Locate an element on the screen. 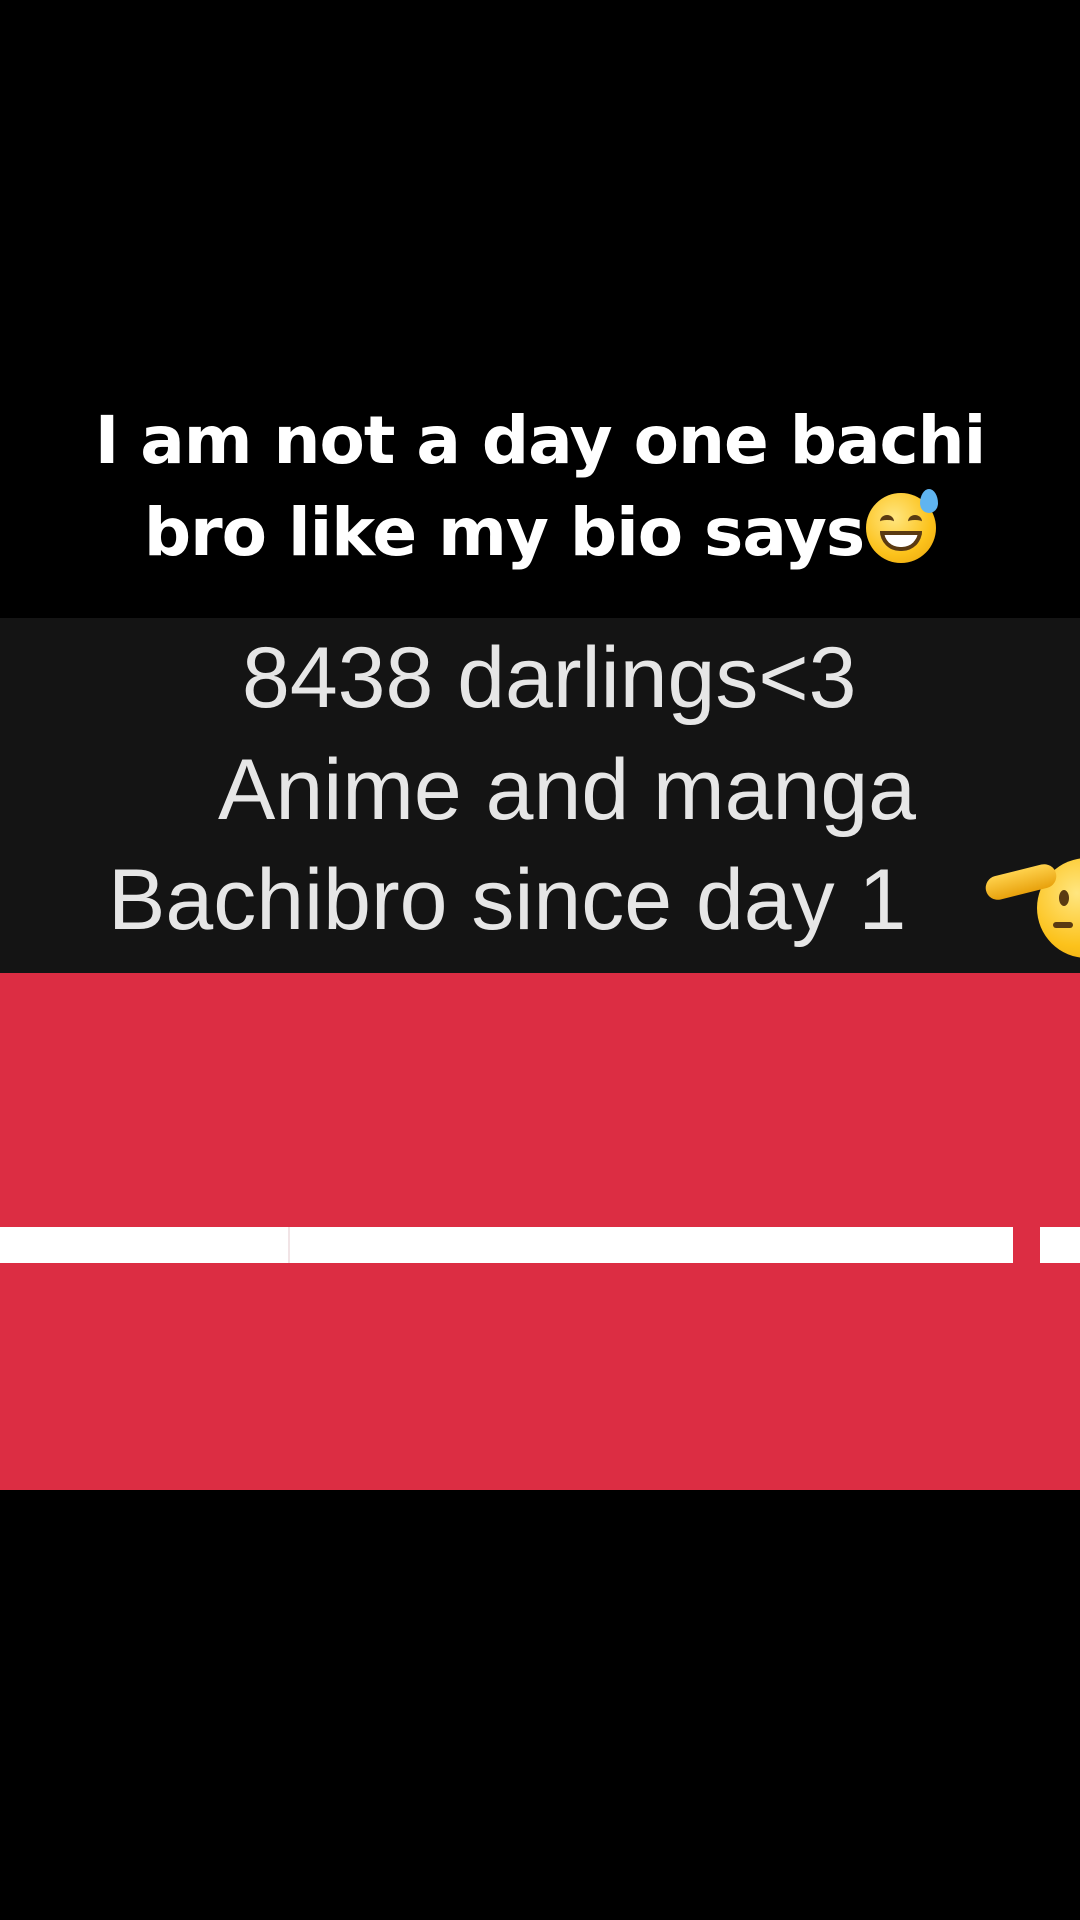 Image resolution: width=1080 pixels, height=1920 pixels. caption-line-2: bro like my bio says is located at coordinates (504, 532).